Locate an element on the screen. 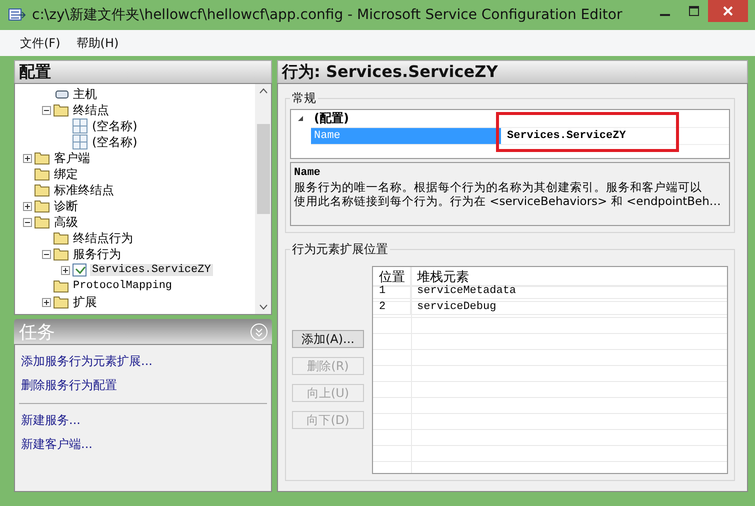 This screenshot has width=755, height=506. tree-item: 绑定 is located at coordinates (66, 174).